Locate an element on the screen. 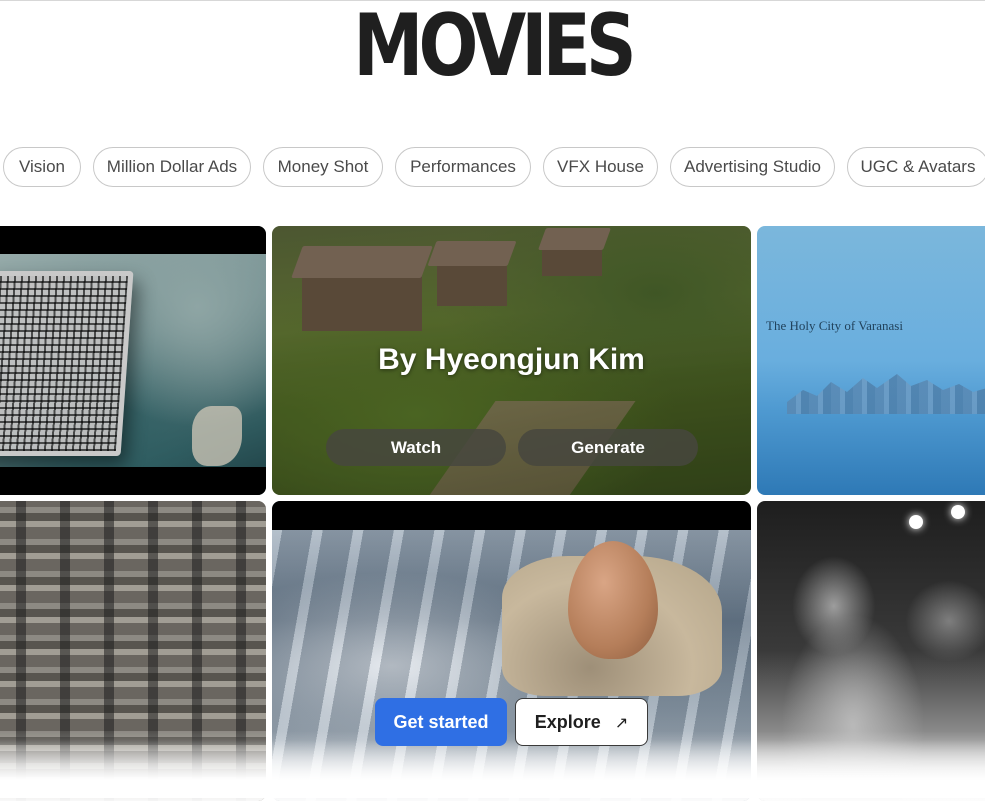 This screenshot has height=801, width=985. chip-advertising-studio: Advertising Studio is located at coordinates (752, 167).